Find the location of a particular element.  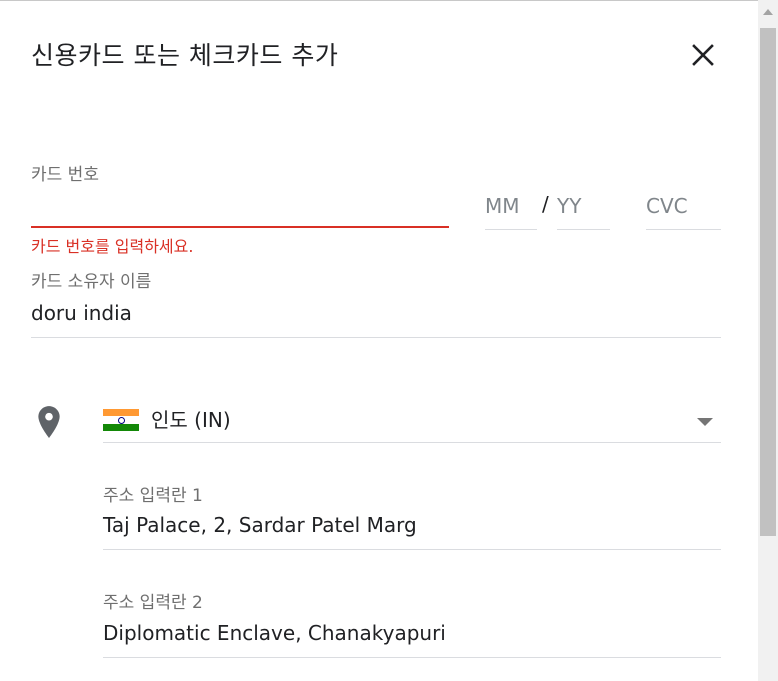

card-number-input is located at coordinates (240, 206).